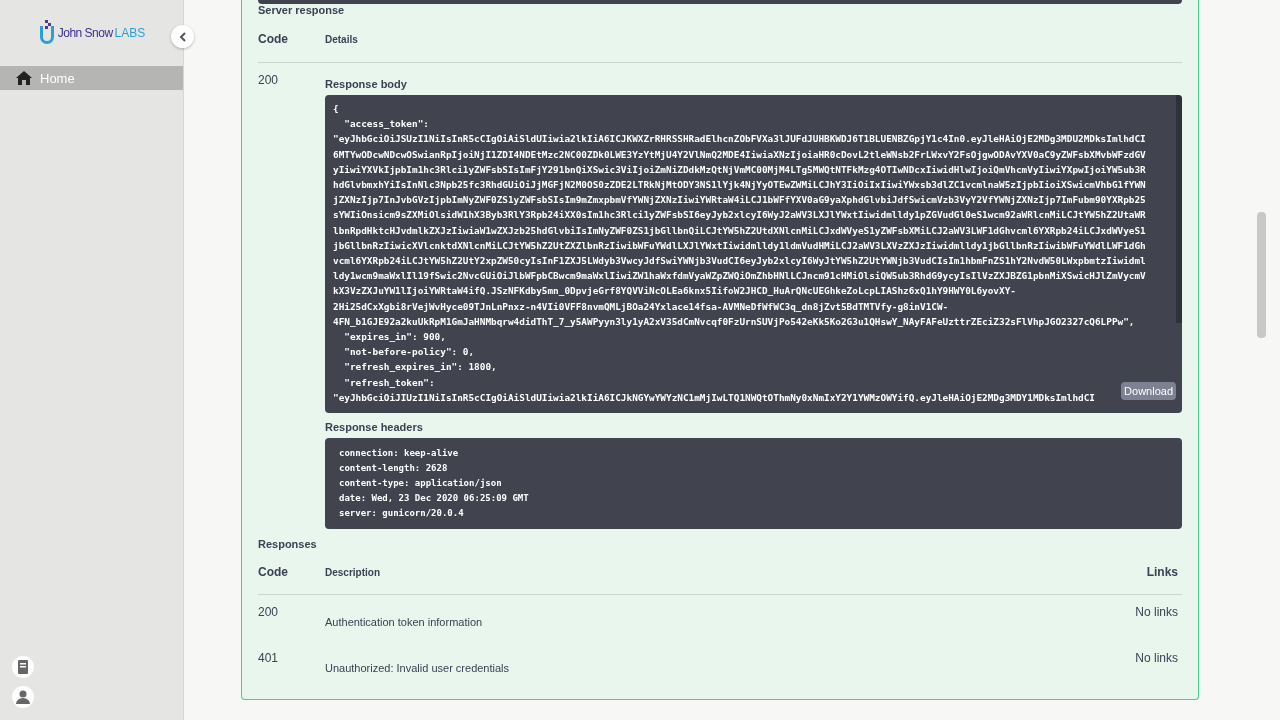 The height and width of the screenshot is (720, 1280). I want to click on code-line: lbnRpdHktcHJvdmlkZXJzIiwiaW1wZXJzb25hdGlvbiIsImNyZWF0ZS1jbGllbnQiLCJtYW5hZ2UtdXNlcnMiLCJxdWVyeS1yZWFsbXMiLCJ2aWV3LWF1dGhvcml6YXRpb24iLCJxdWVyeS1, so click(739, 230).